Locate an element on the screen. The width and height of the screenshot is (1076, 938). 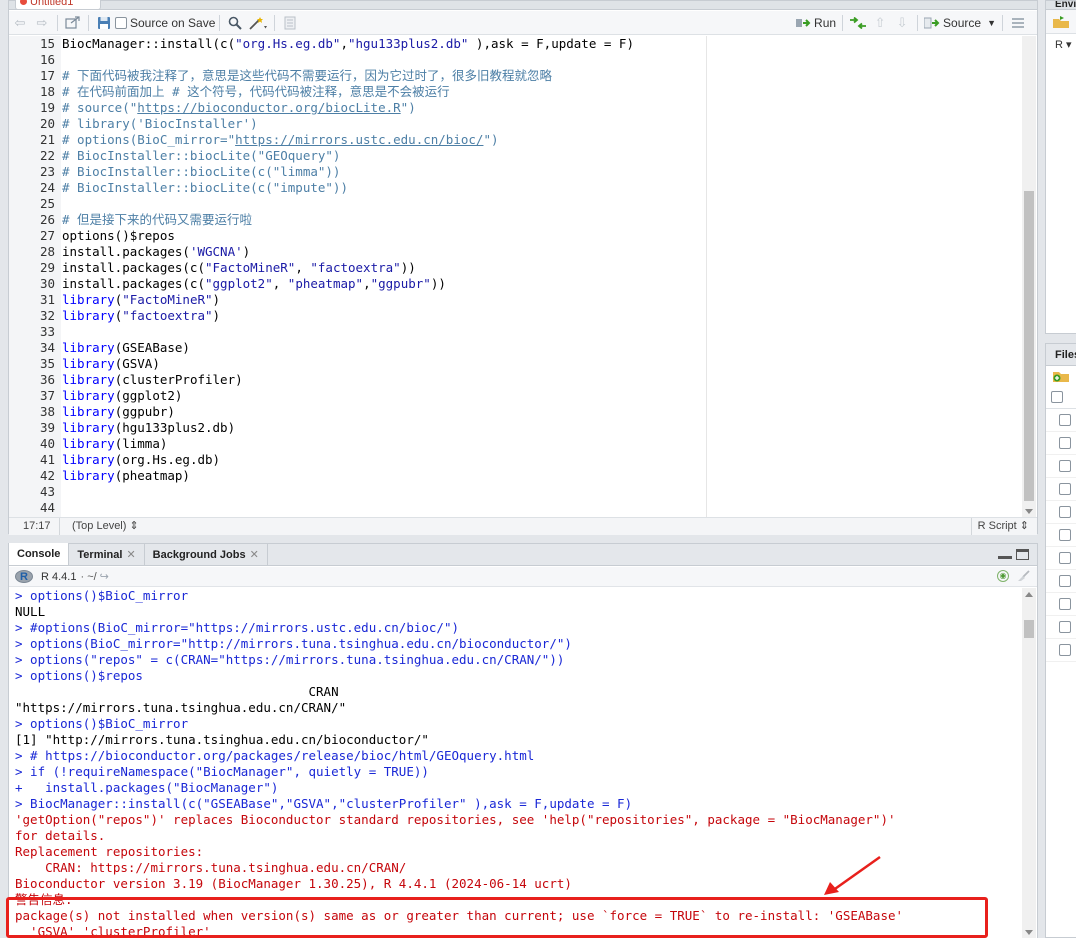
tab-background-jobs: Background Jobs ✕ is located at coordinates (206, 554).